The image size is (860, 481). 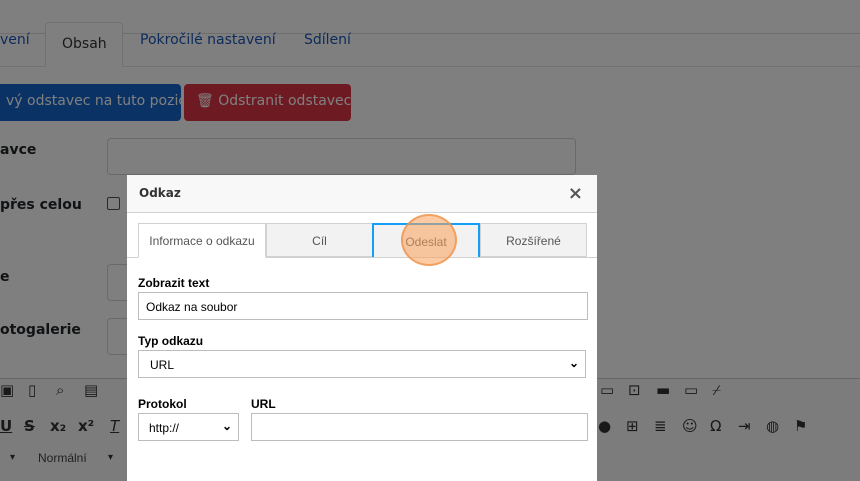 What do you see at coordinates (363, 306) in the screenshot?
I see `display-text-input: Odkaz na soubor` at bounding box center [363, 306].